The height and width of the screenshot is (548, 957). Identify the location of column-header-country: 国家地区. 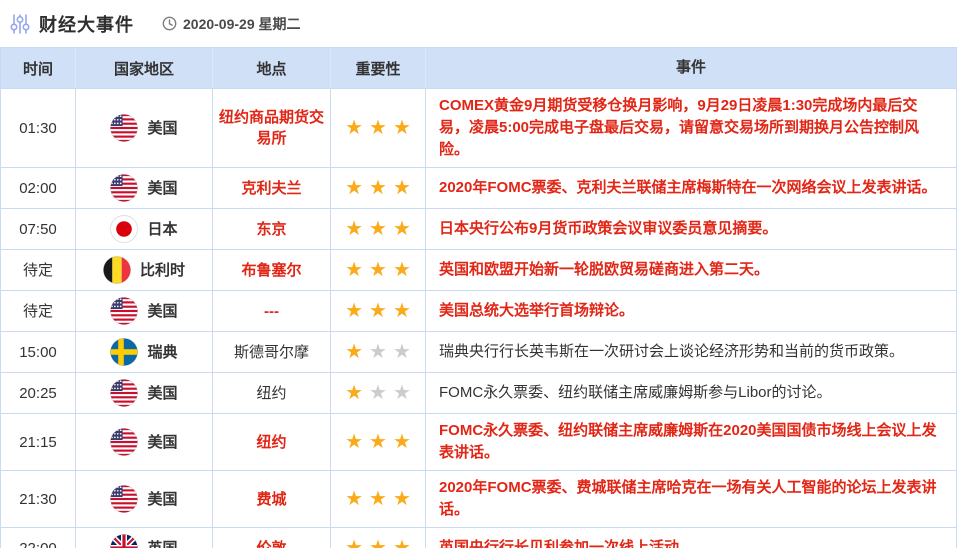
(144, 68).